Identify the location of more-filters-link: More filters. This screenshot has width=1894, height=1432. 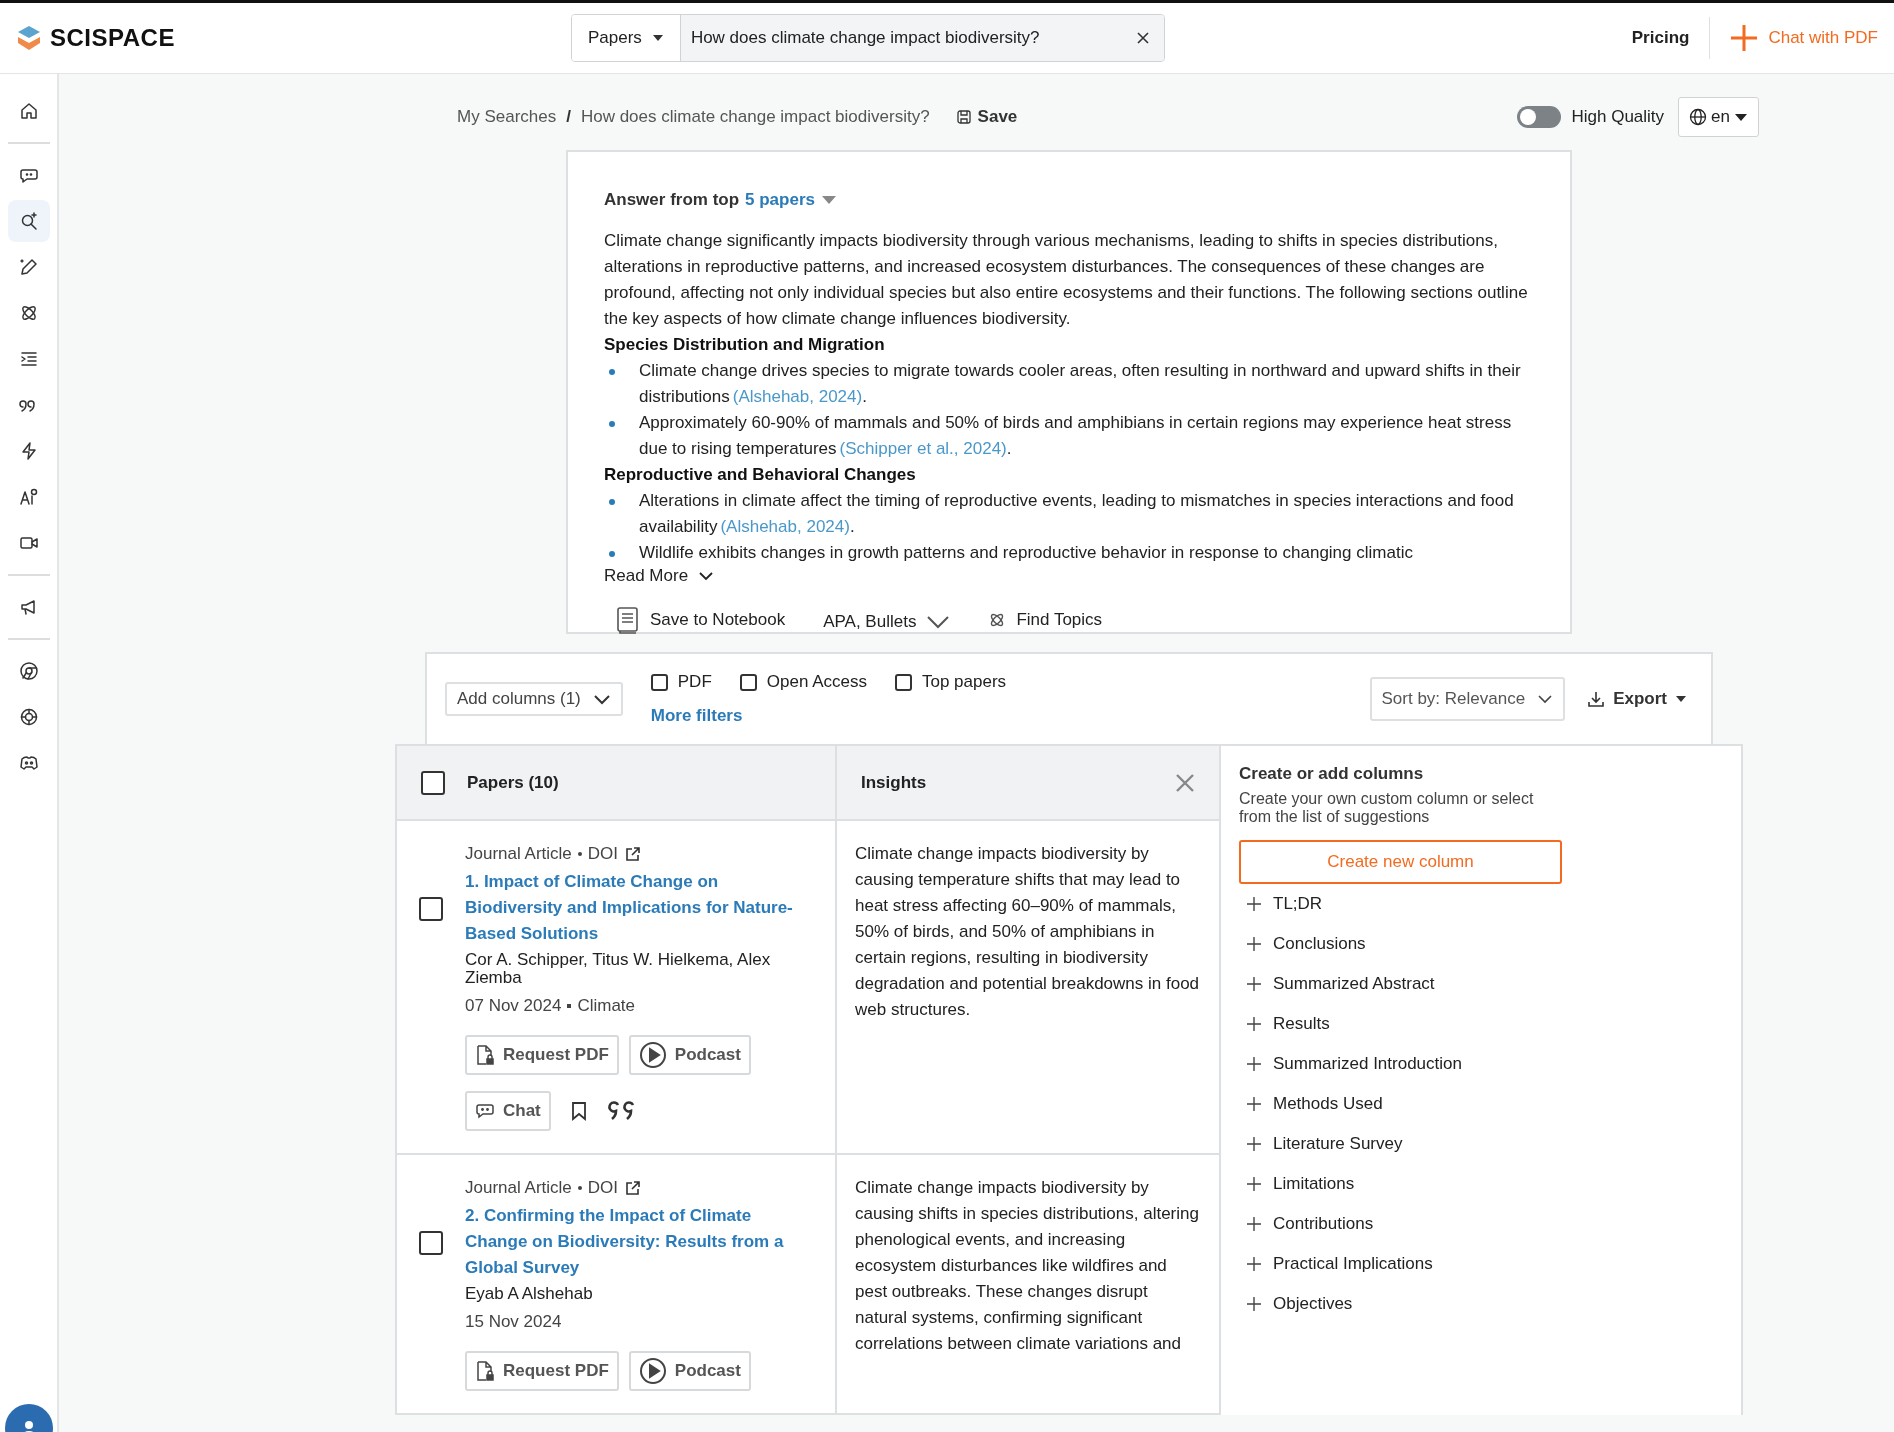
(828, 716).